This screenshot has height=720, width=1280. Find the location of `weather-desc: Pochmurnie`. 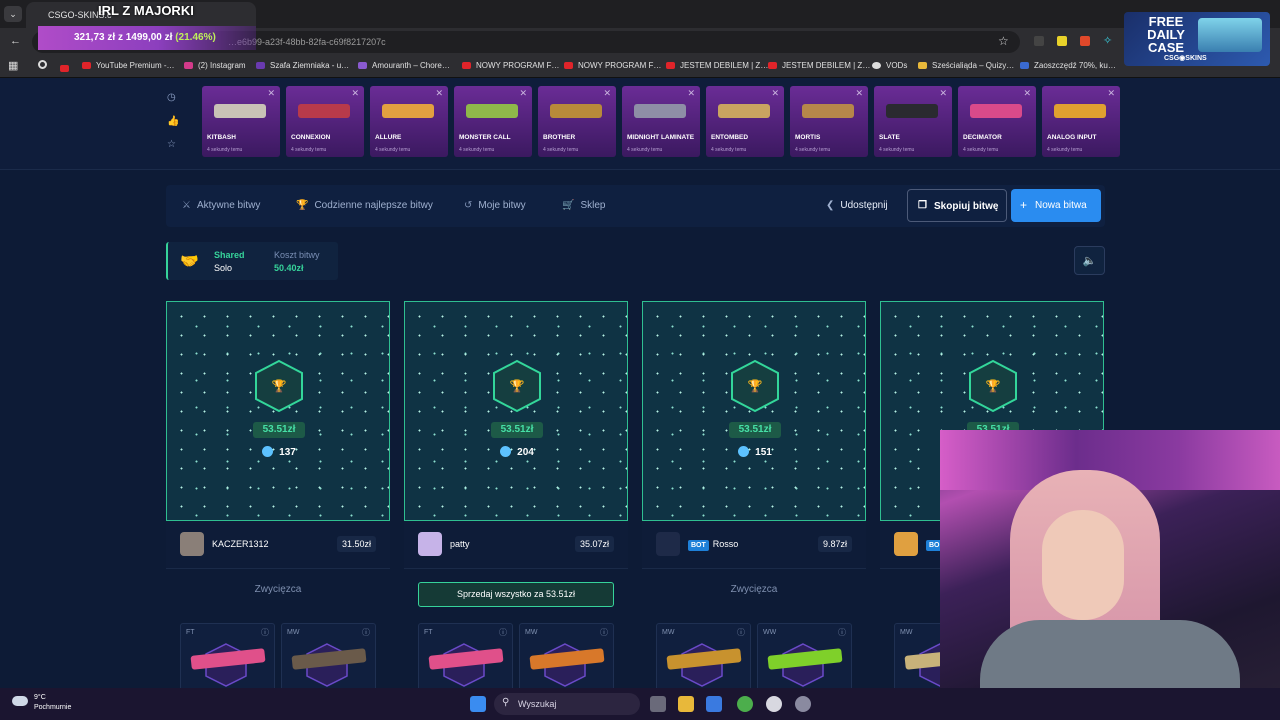

weather-desc: Pochmurnie is located at coordinates (53, 707).